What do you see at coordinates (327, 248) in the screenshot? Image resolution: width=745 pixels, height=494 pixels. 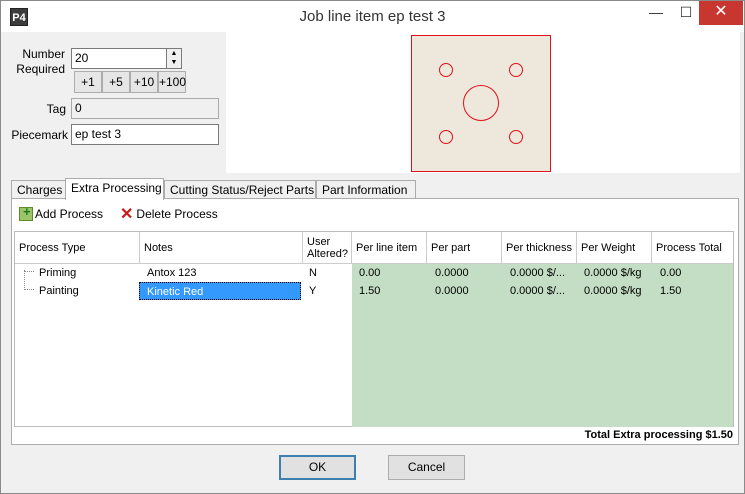 I see `col-user-altered: User Altered?` at bounding box center [327, 248].